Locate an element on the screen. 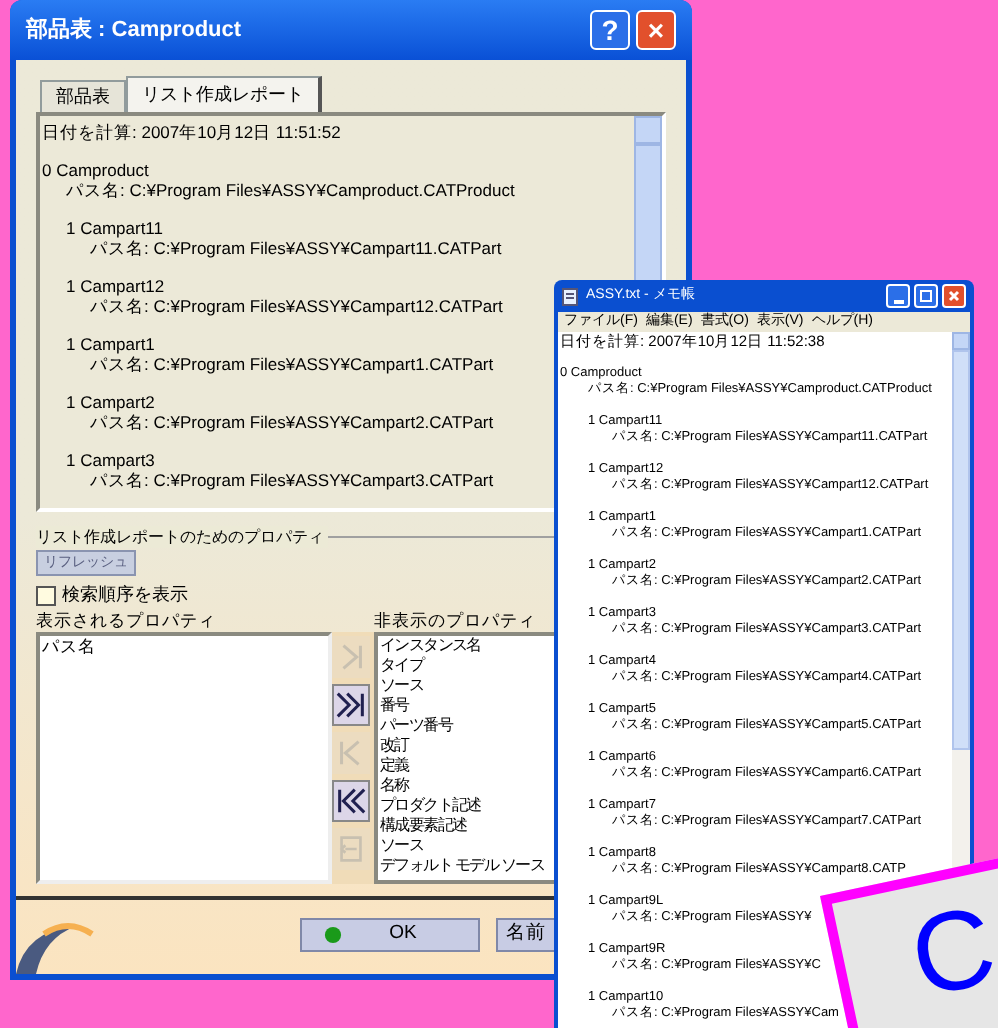  entry-path: パス名: C:¥Program Files¥ASSY¥Campart3.CATPart is located at coordinates (292, 480).